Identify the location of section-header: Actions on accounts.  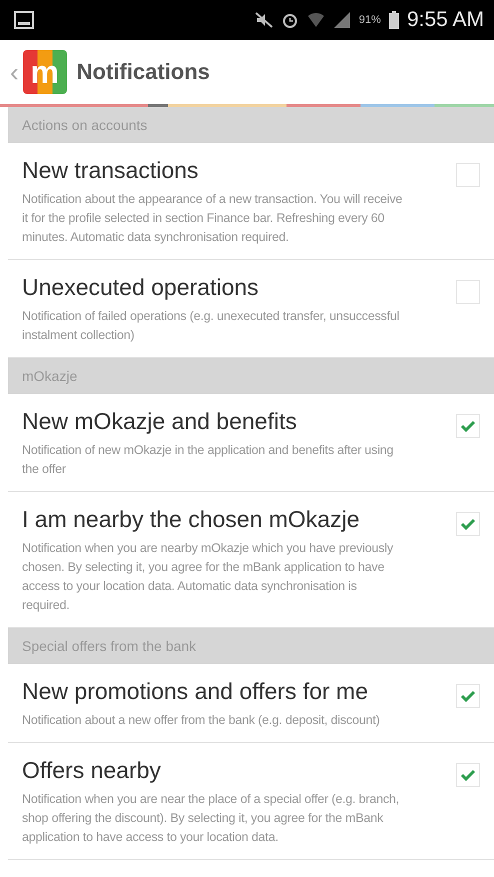
(251, 125).